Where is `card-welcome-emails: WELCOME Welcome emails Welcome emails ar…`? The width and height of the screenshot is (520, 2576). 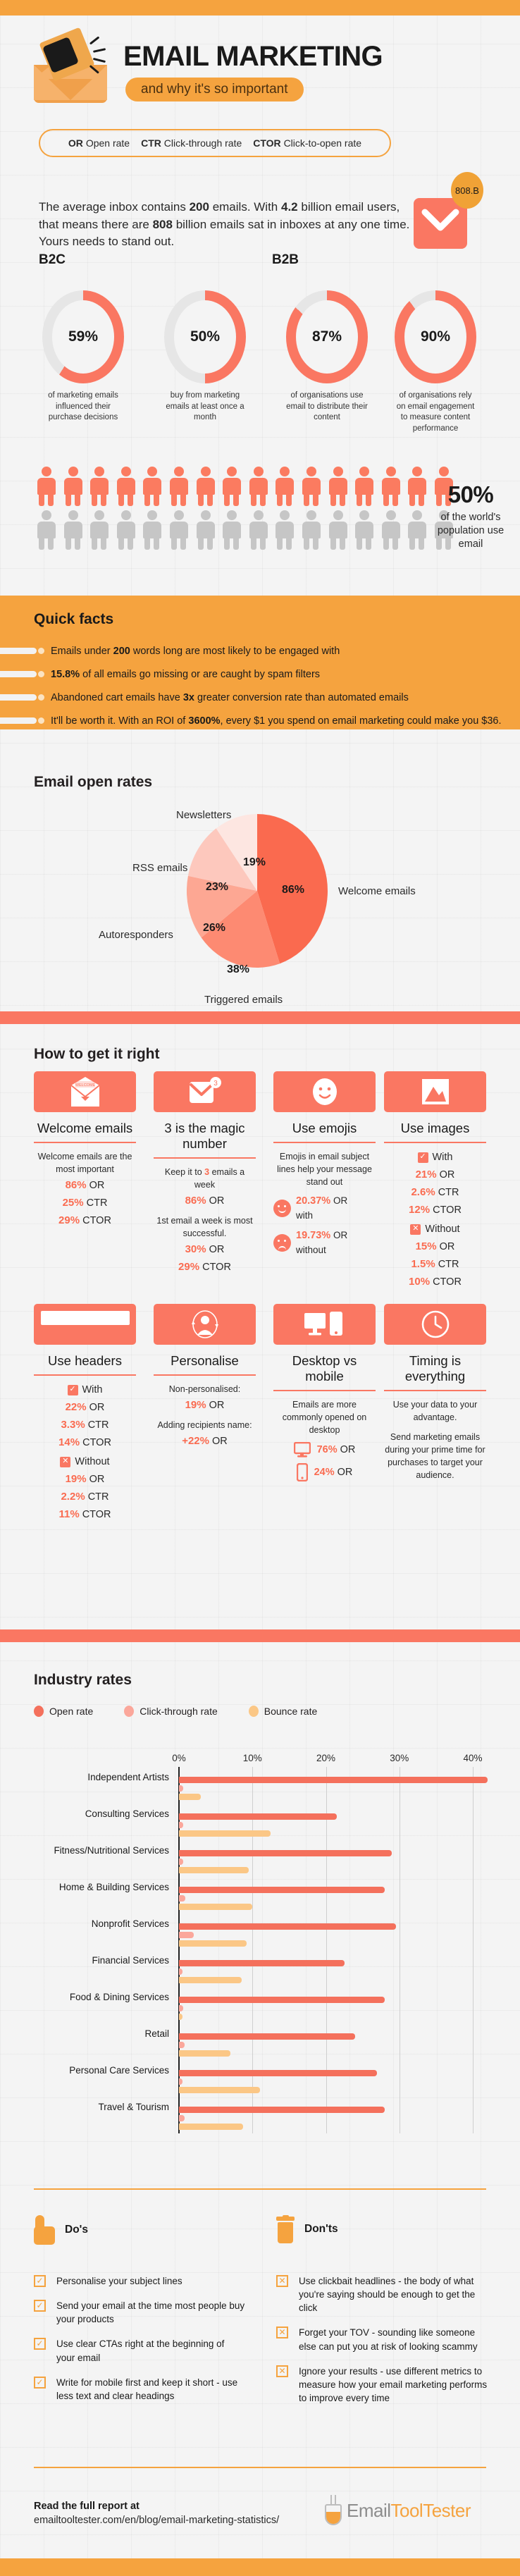
card-welcome-emails: WELCOME Welcome emails Welcome emails ar… is located at coordinates (88, 1149).